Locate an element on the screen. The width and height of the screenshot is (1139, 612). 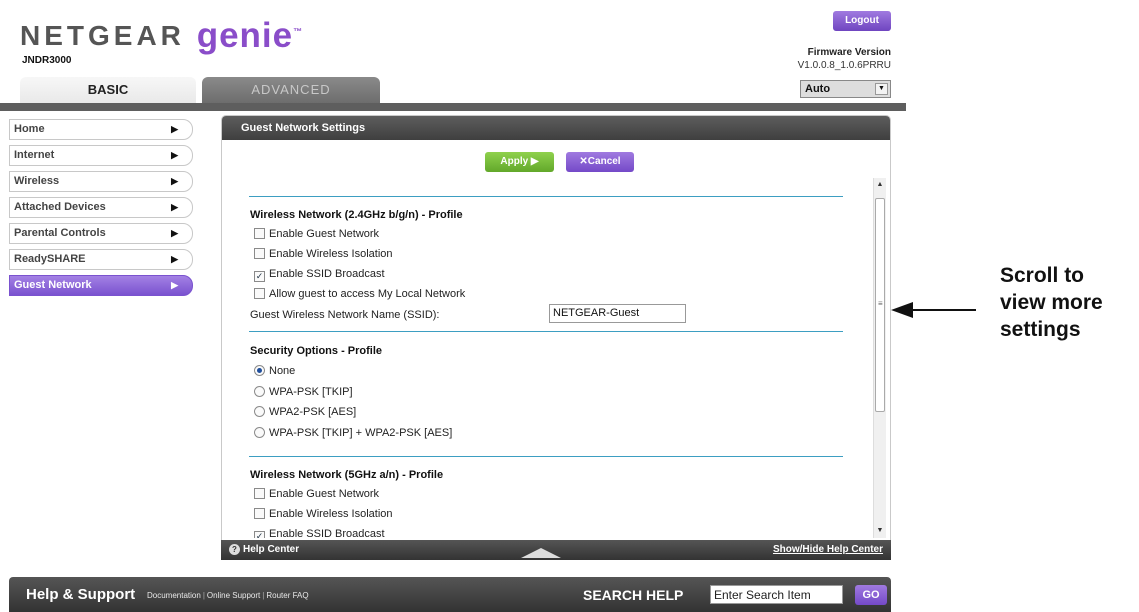
scrollbar-thumb: ≡ is located at coordinates (880, 305).